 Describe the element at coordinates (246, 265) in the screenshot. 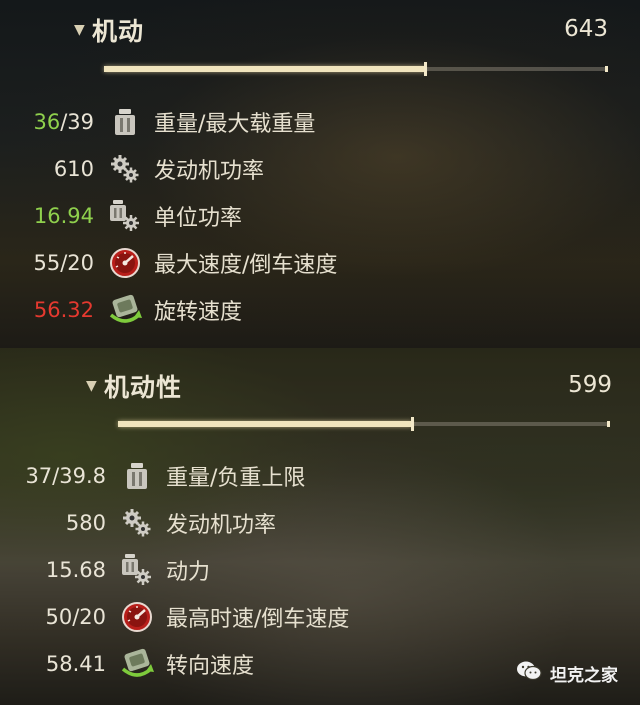

I see `stat-label: 最大速度/倒车速度` at that location.